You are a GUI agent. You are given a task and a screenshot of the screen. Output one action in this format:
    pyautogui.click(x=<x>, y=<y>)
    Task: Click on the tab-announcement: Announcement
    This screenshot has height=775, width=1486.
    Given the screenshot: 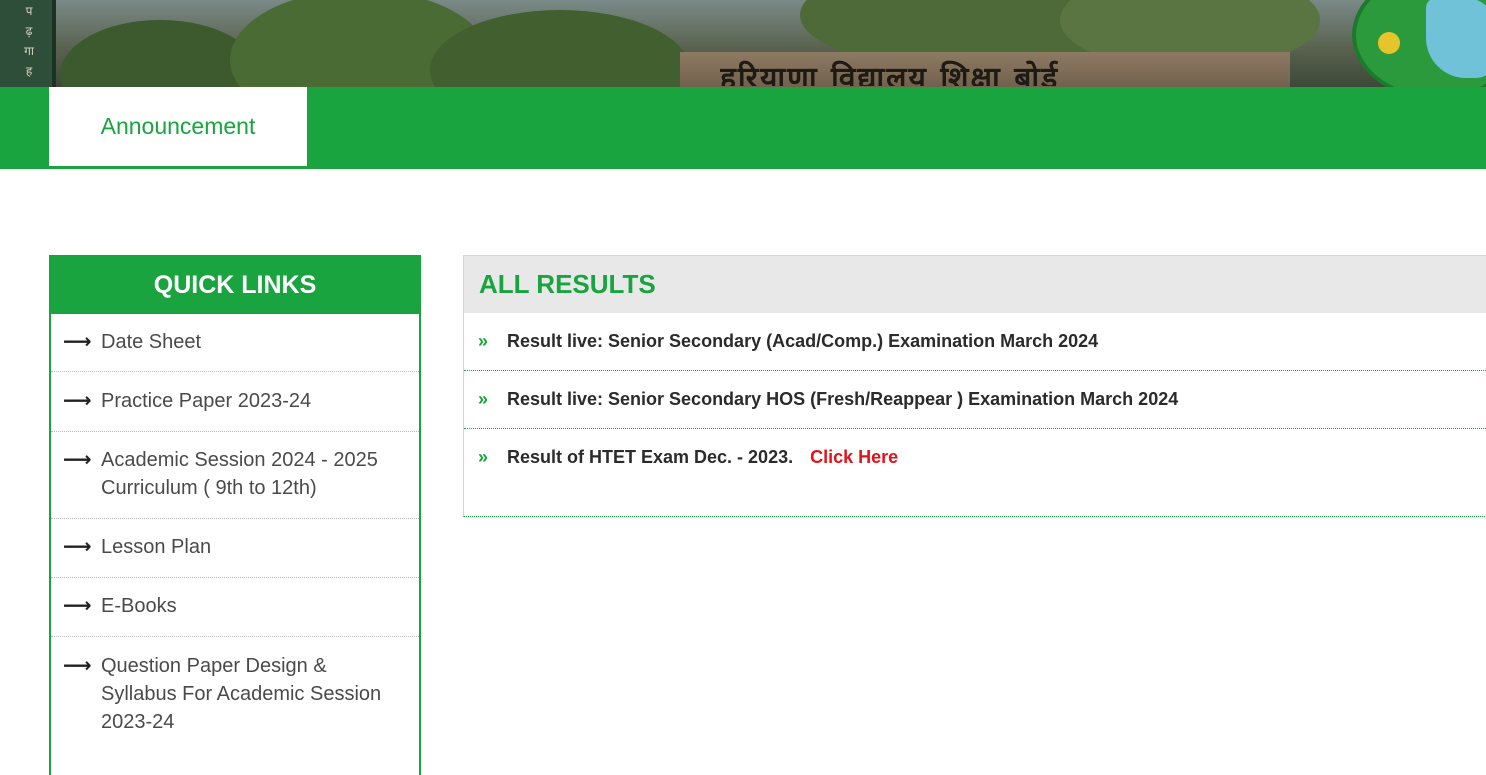 What is the action you would take?
    pyautogui.click(x=178, y=126)
    